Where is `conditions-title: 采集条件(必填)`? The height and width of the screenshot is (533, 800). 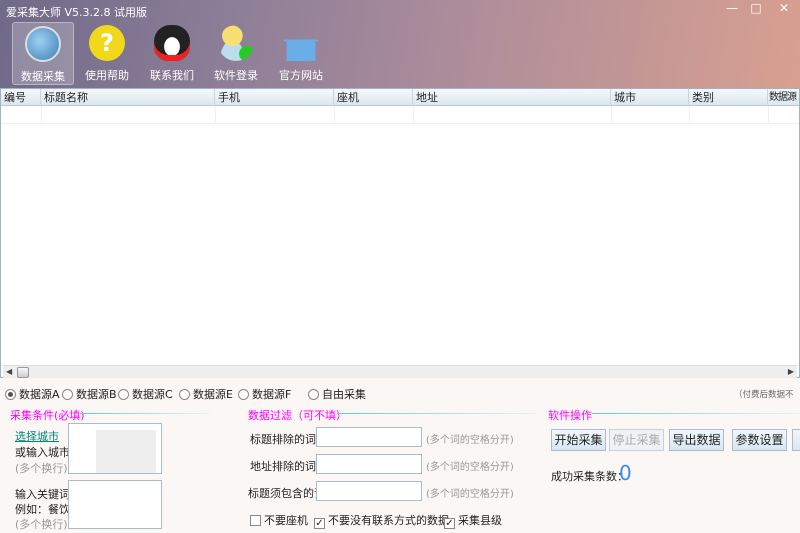 conditions-title: 采集条件(必填) is located at coordinates (47, 415).